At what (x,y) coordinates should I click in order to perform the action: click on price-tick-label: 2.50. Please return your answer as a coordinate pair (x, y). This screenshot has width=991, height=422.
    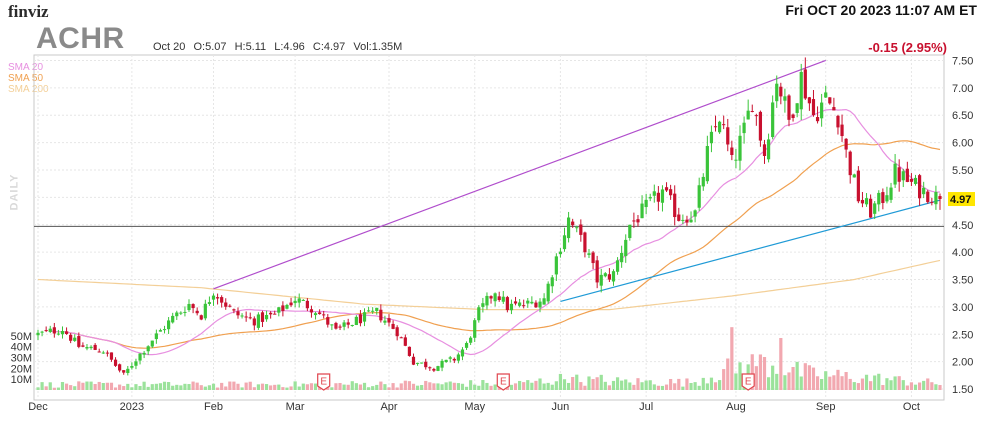
    Looking at the image, I should click on (962, 335).